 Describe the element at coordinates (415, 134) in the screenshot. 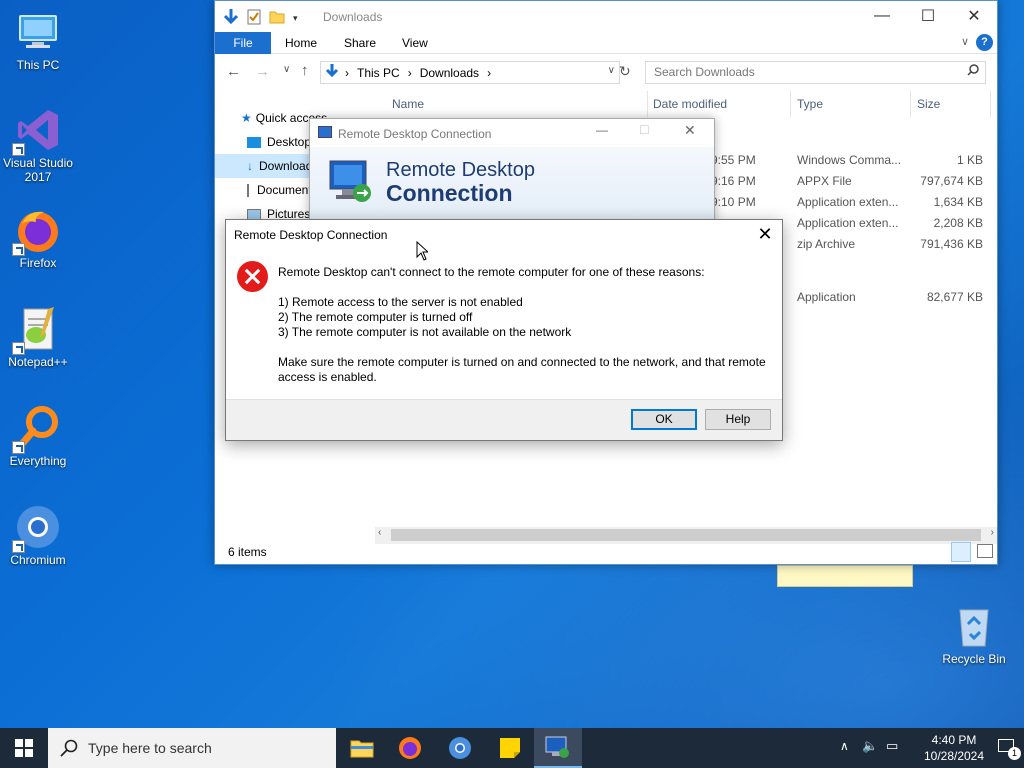

I see `rdc-window-title: Remote Desktop Connection` at that location.